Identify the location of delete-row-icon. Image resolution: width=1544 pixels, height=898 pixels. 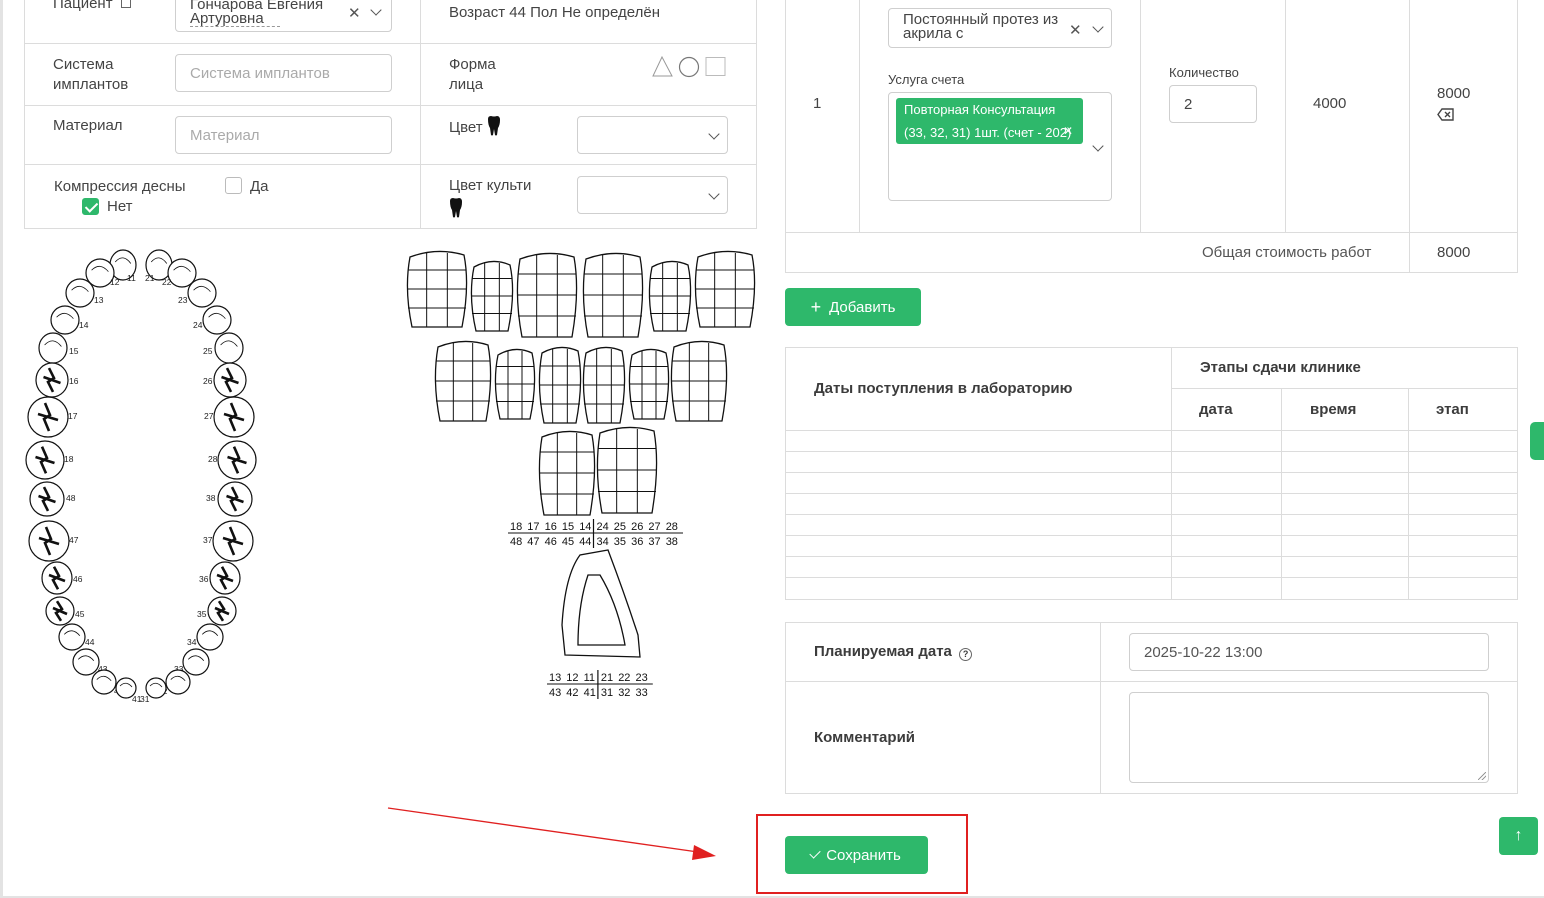
(1446, 115).